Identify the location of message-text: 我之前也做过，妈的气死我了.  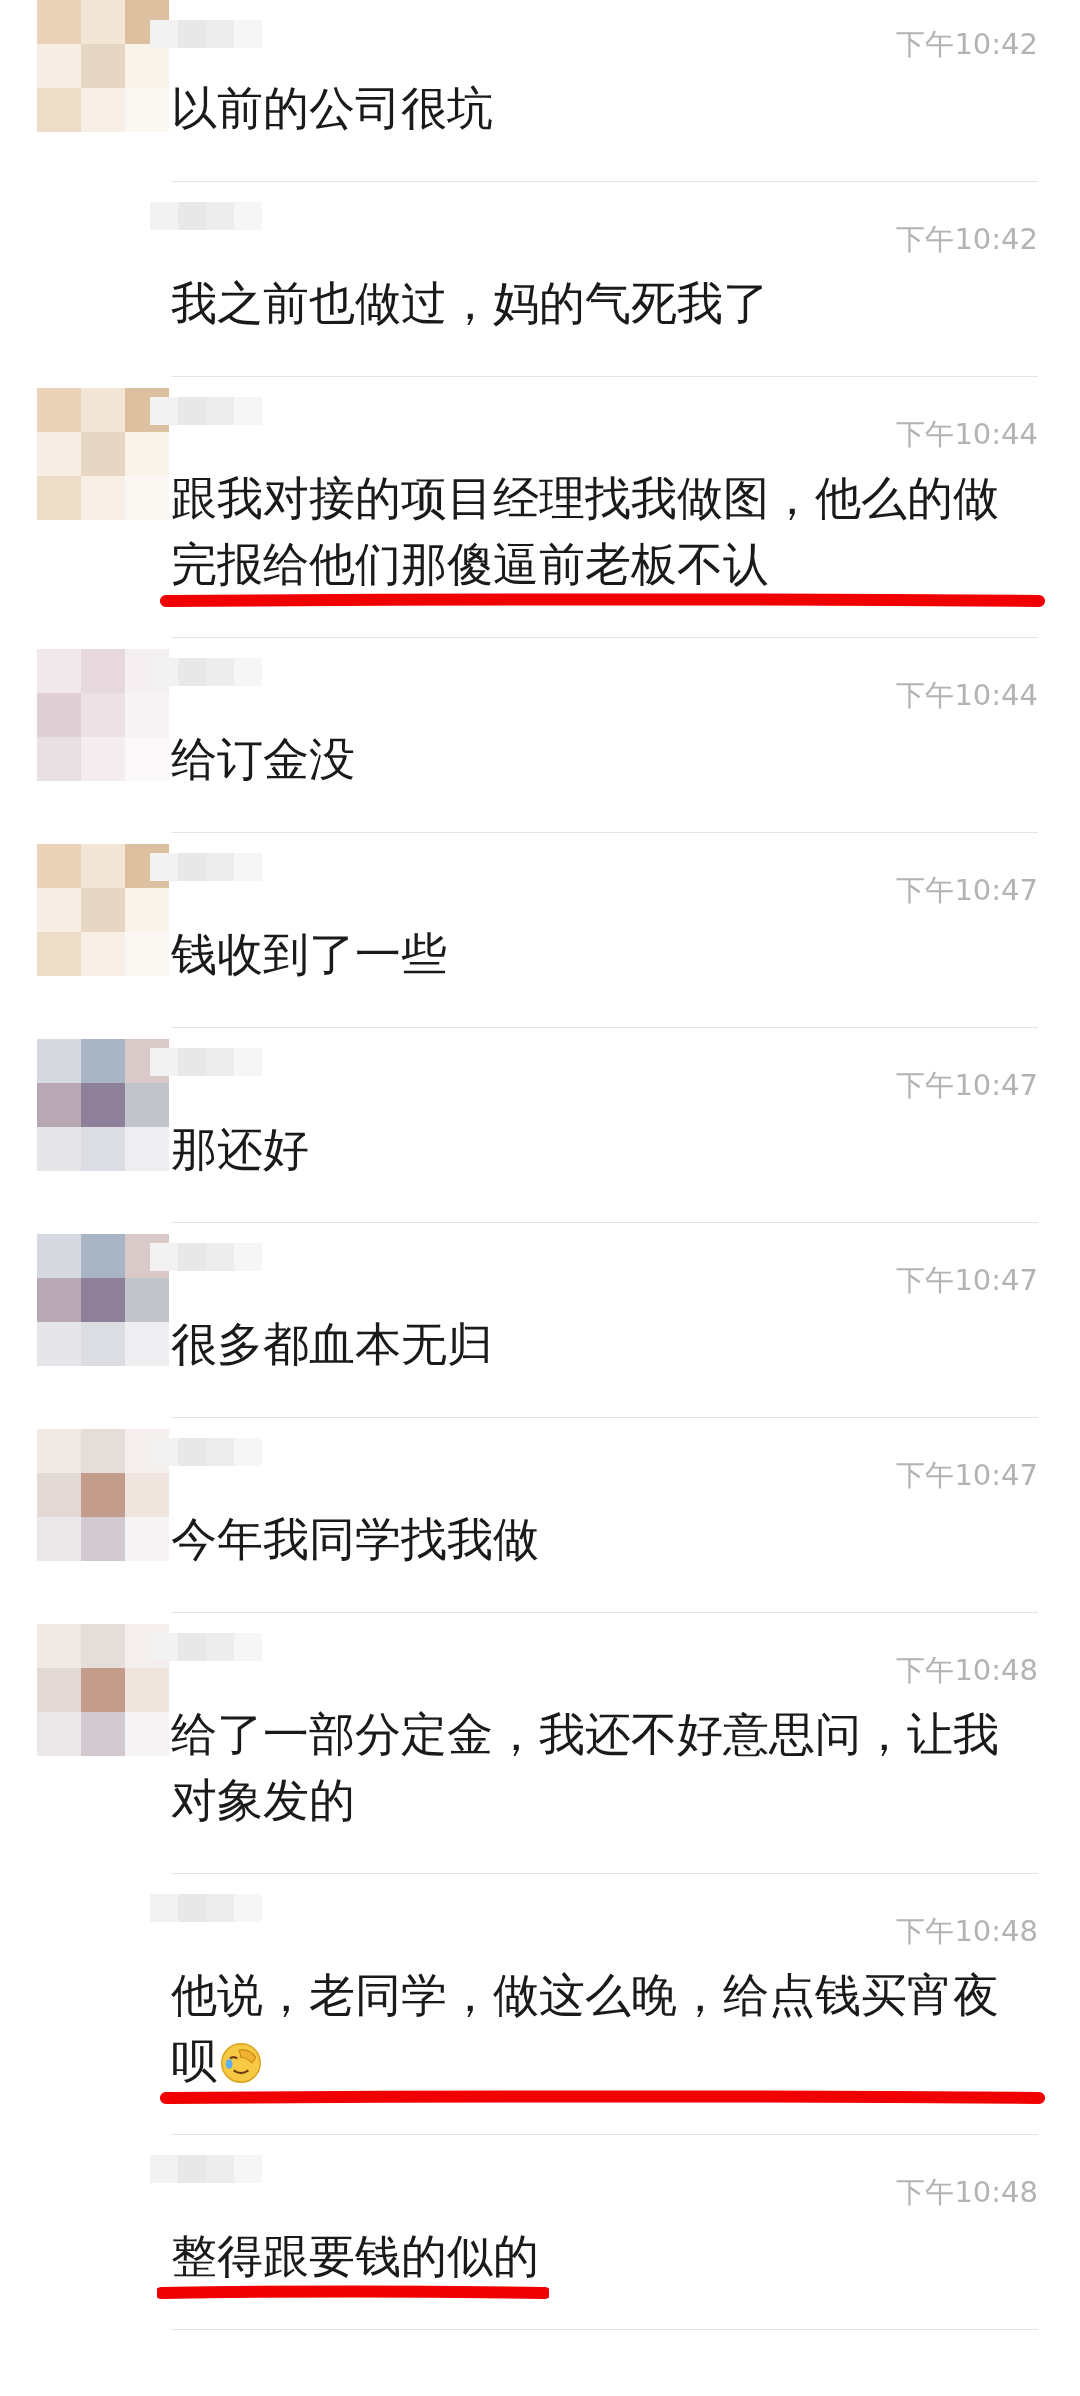
(470, 303).